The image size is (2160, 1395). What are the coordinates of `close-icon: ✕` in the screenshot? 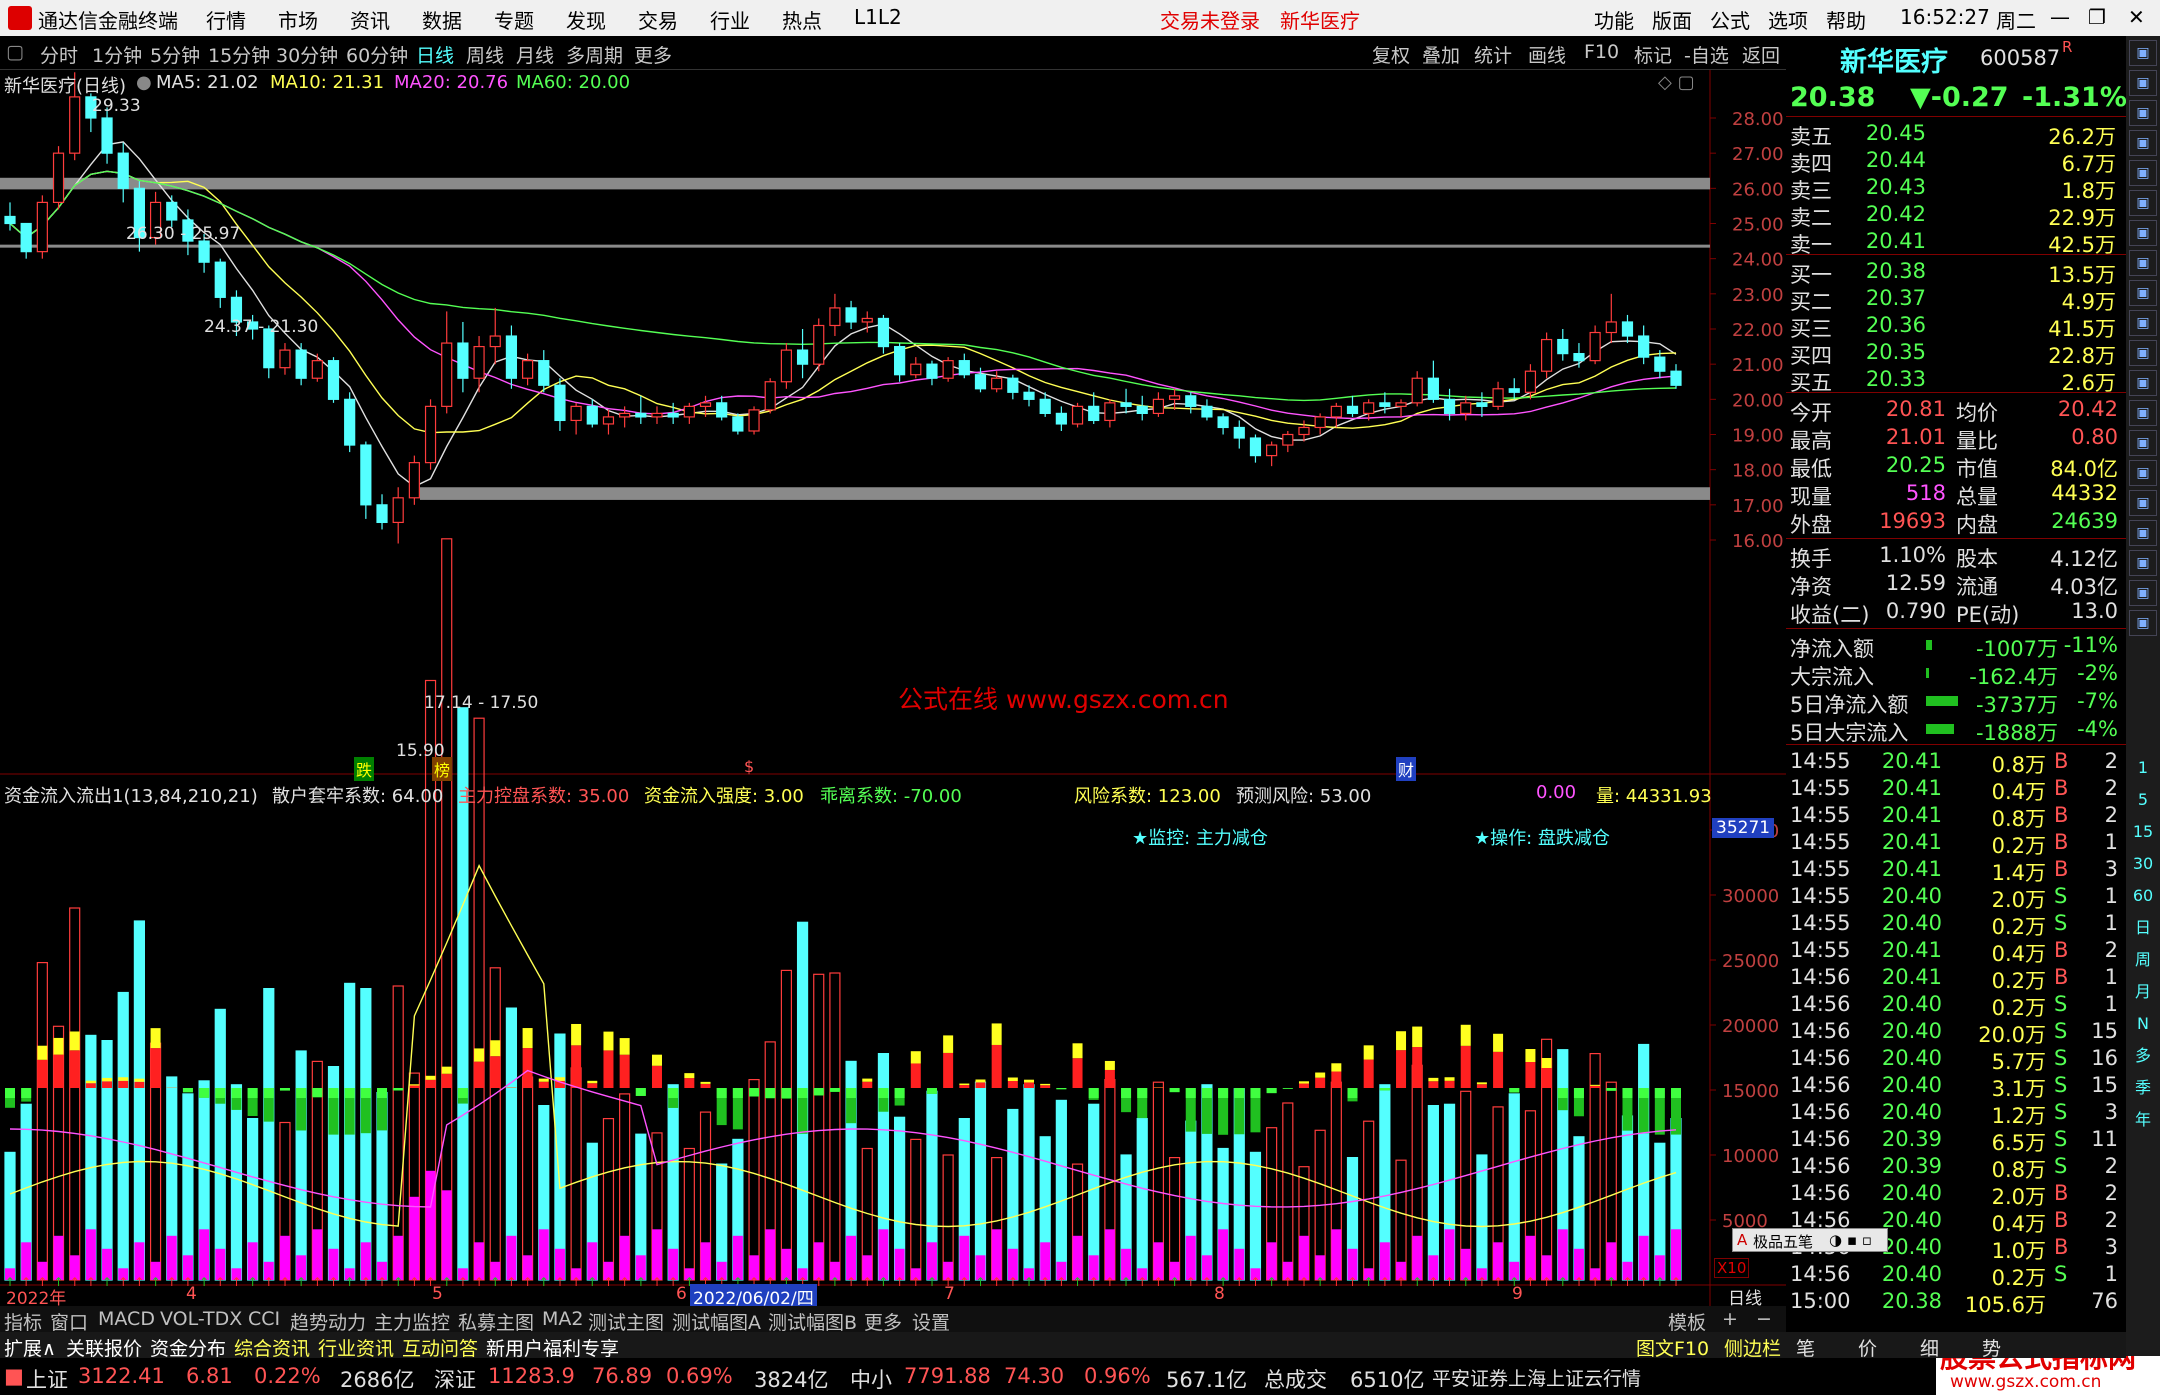 It's located at (2136, 17).